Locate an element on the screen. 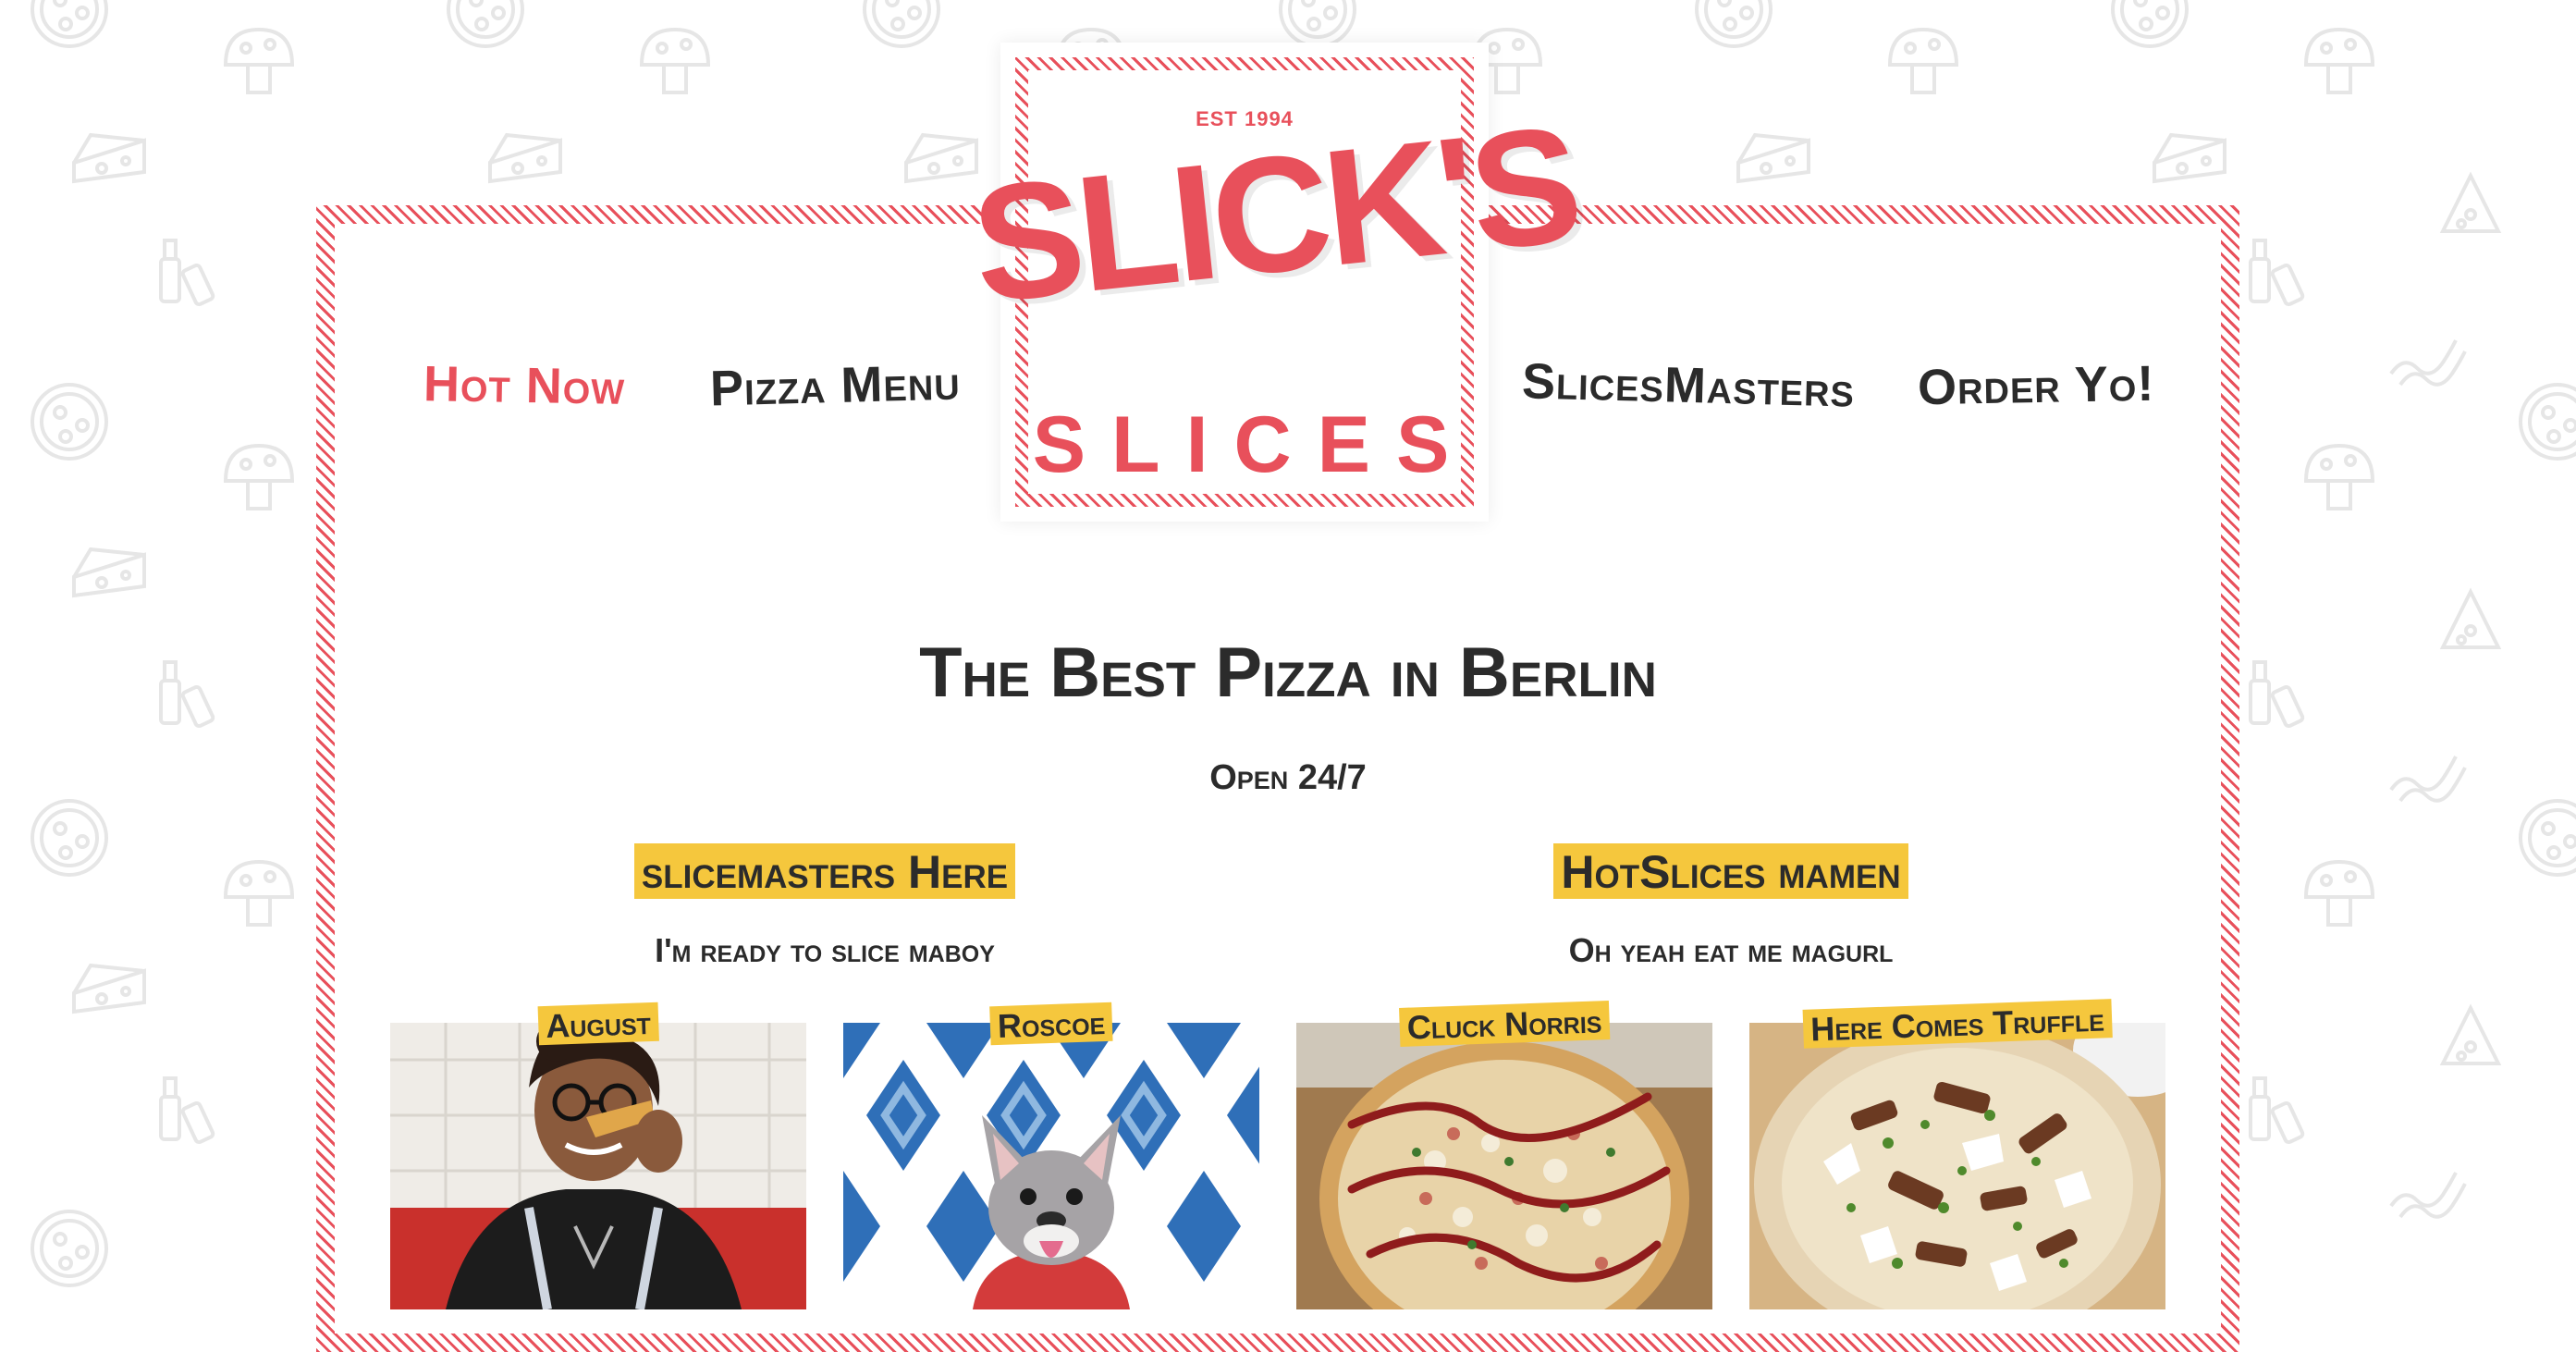 The image size is (2576, 1352). logo: EST 1994 SLICK'S SLICES is located at coordinates (1274, 282).